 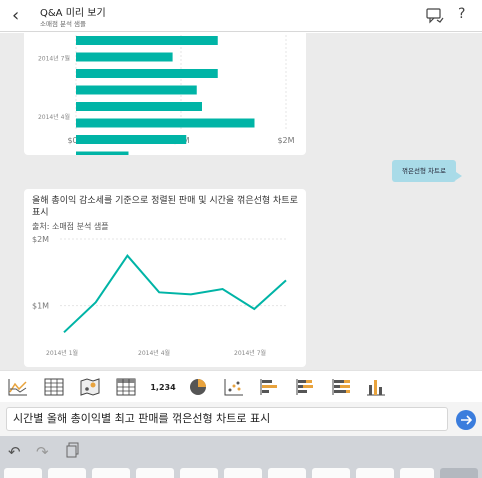 I want to click on bar-chart-icon, so click(x=270, y=387).